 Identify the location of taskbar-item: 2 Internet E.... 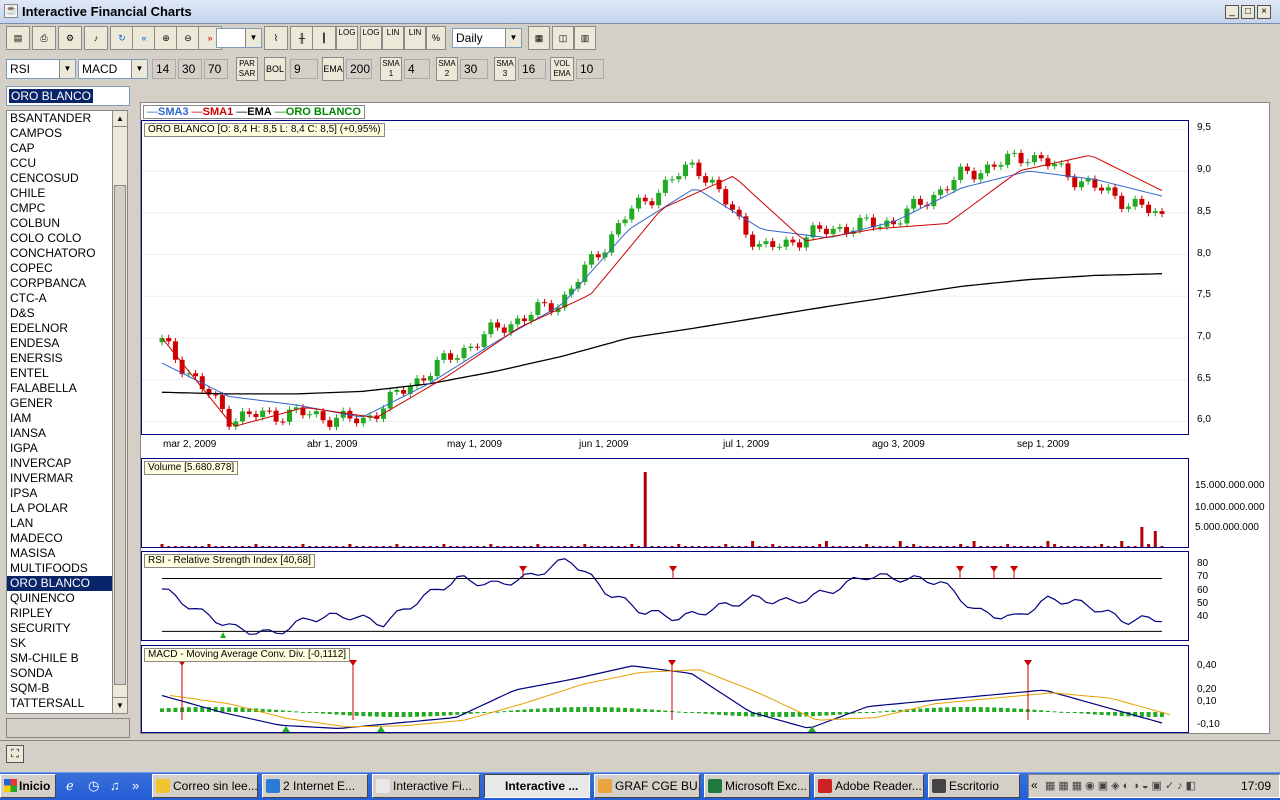
(315, 786).